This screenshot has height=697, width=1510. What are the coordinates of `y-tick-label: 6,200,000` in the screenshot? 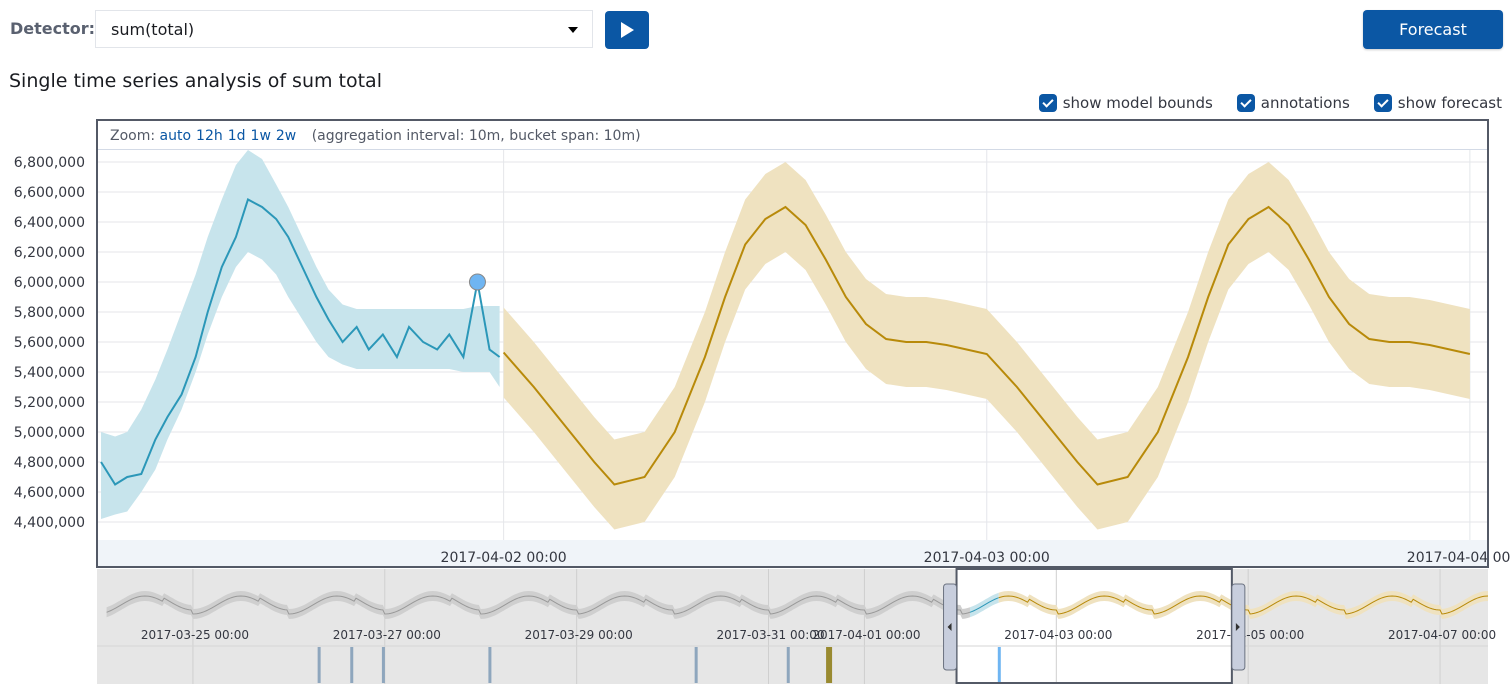 It's located at (49, 253).